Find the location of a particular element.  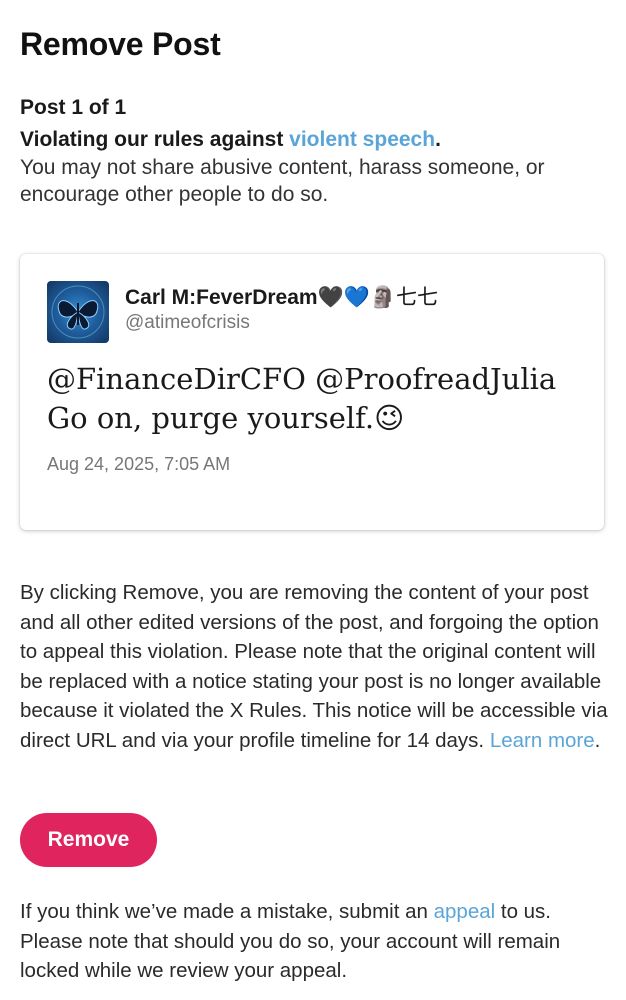

user-handle: @atimeofcrisis is located at coordinates (187, 322).